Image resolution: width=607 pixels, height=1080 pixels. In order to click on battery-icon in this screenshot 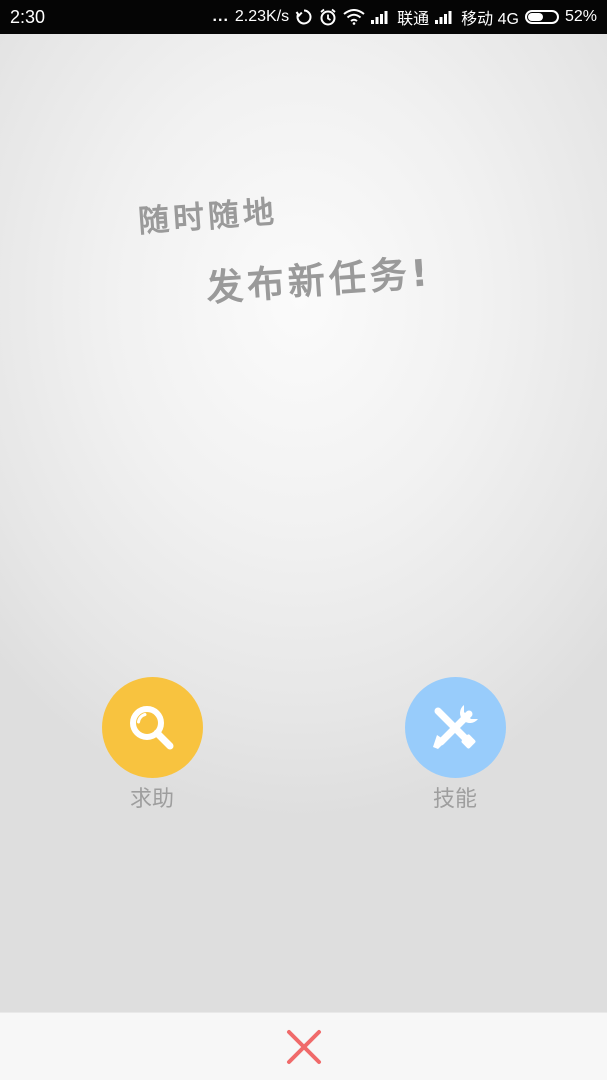, I will do `click(541, 17)`.